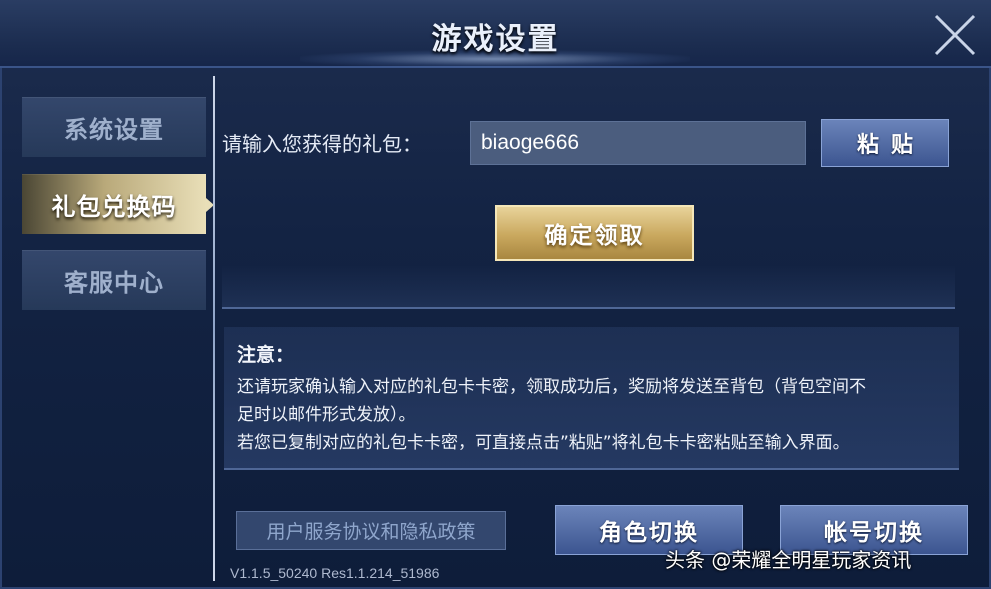 This screenshot has width=991, height=589. I want to click on sidebar-item-customer-service: 客服中心, so click(114, 280).